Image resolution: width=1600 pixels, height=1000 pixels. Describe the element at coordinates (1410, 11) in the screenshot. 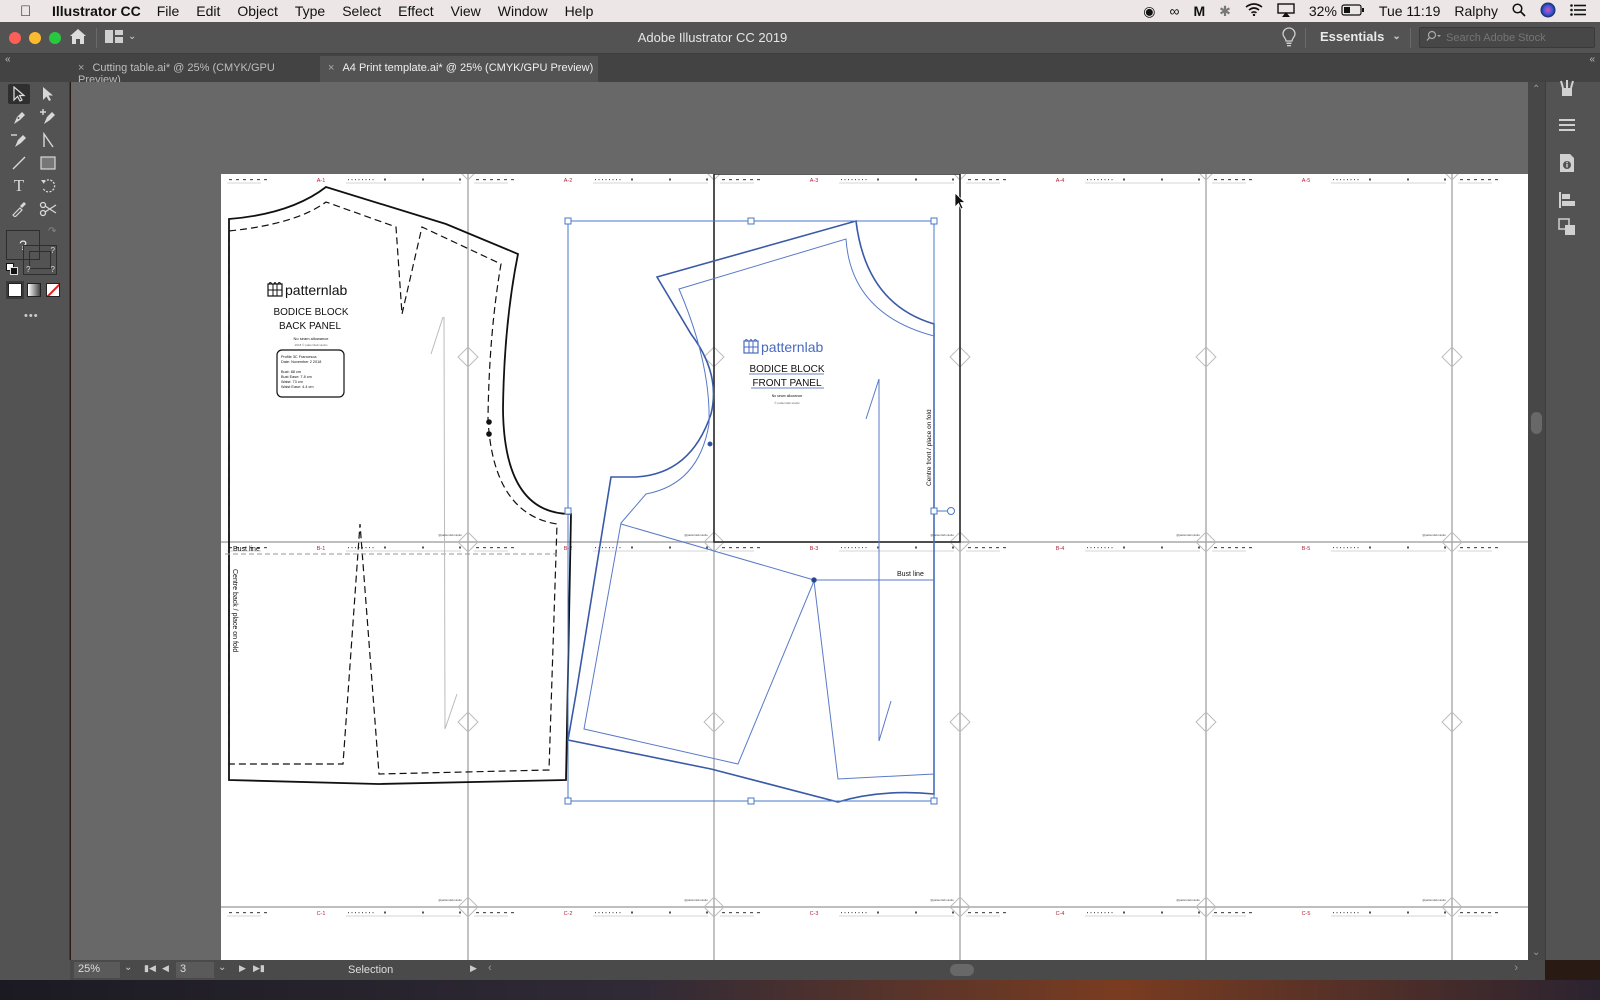

I see `clock: Tue 11:19` at that location.